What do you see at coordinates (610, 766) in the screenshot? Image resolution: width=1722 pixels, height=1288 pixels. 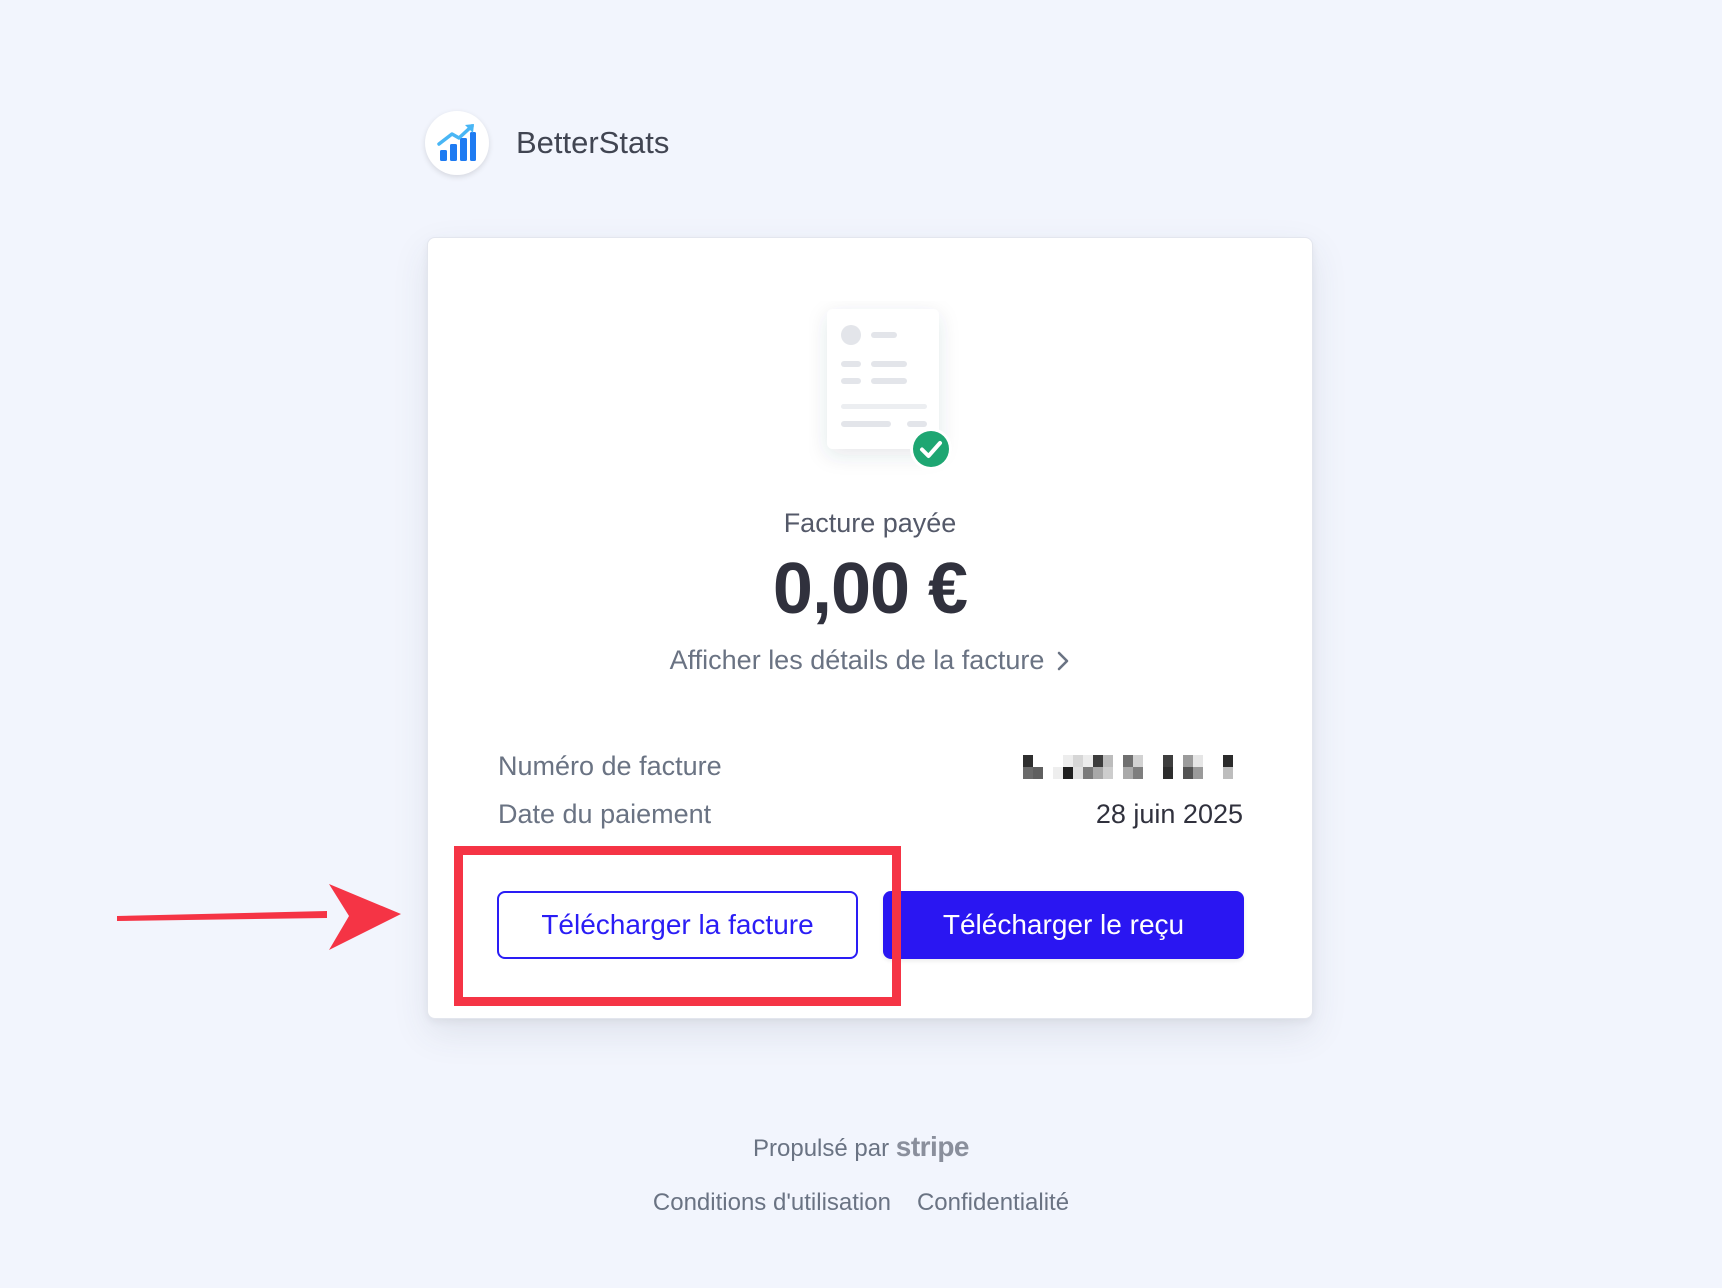 I see `invoice-number-label: Numéro de facture` at bounding box center [610, 766].